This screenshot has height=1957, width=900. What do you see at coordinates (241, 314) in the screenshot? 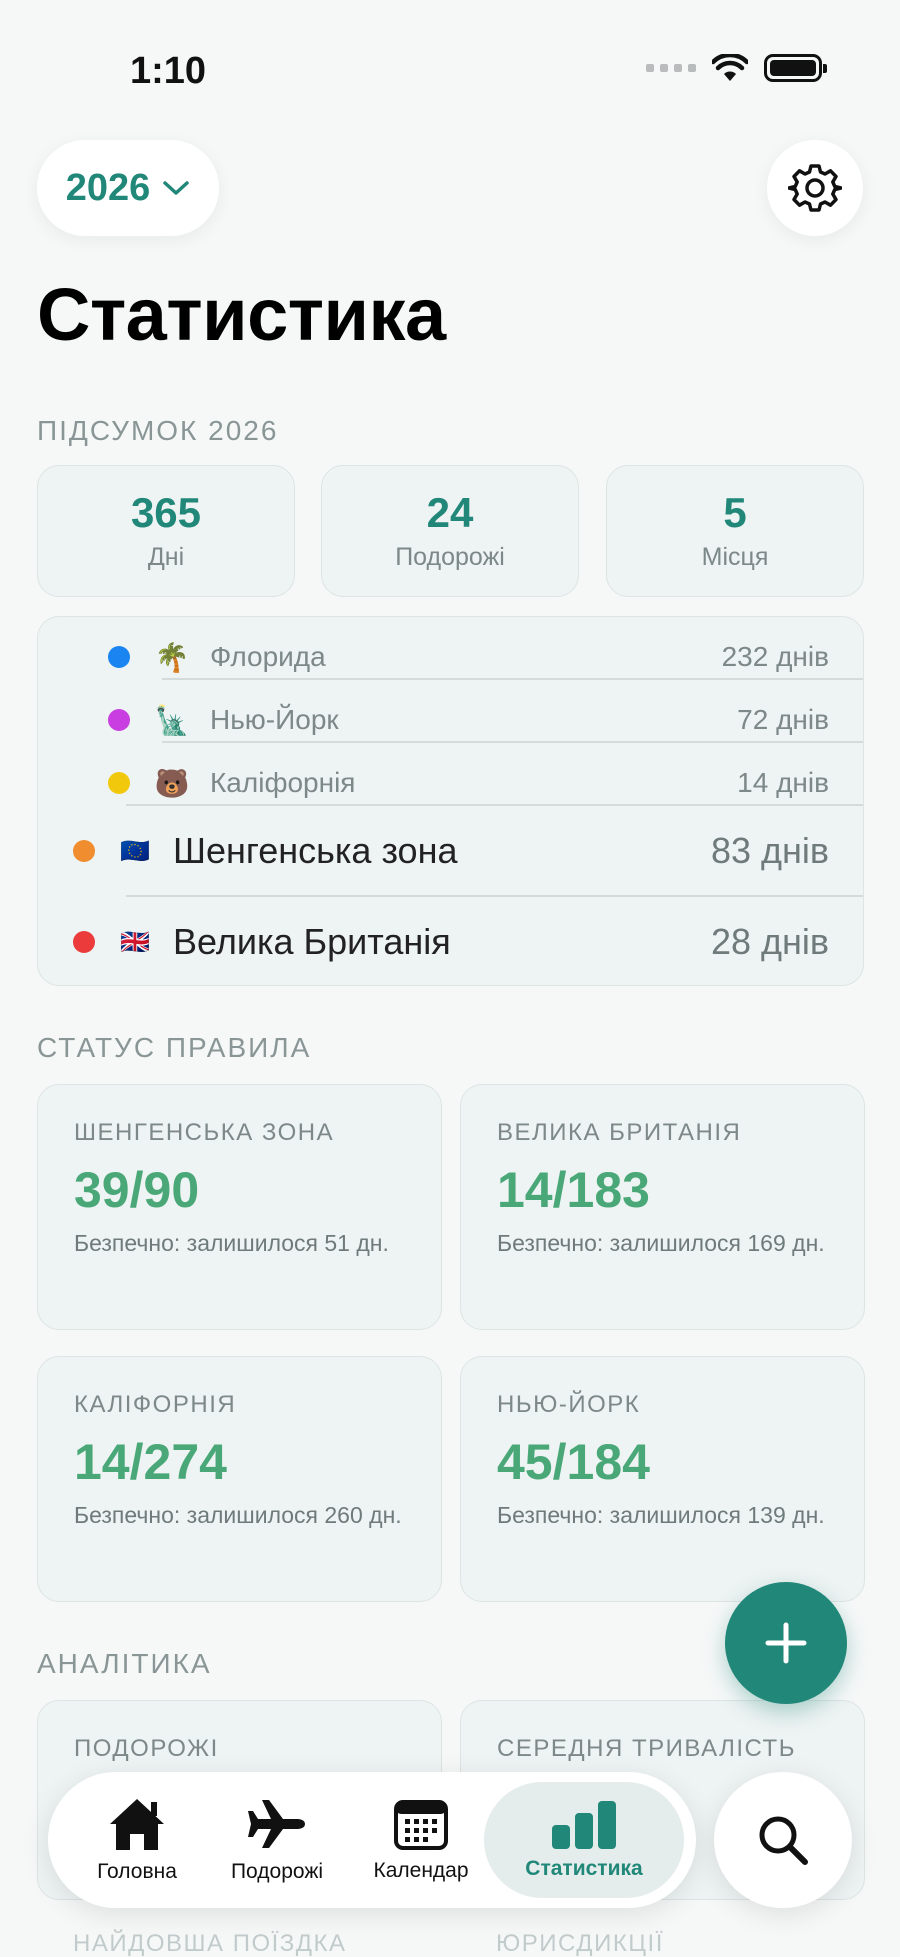
I see `page-title: Статистика` at bounding box center [241, 314].